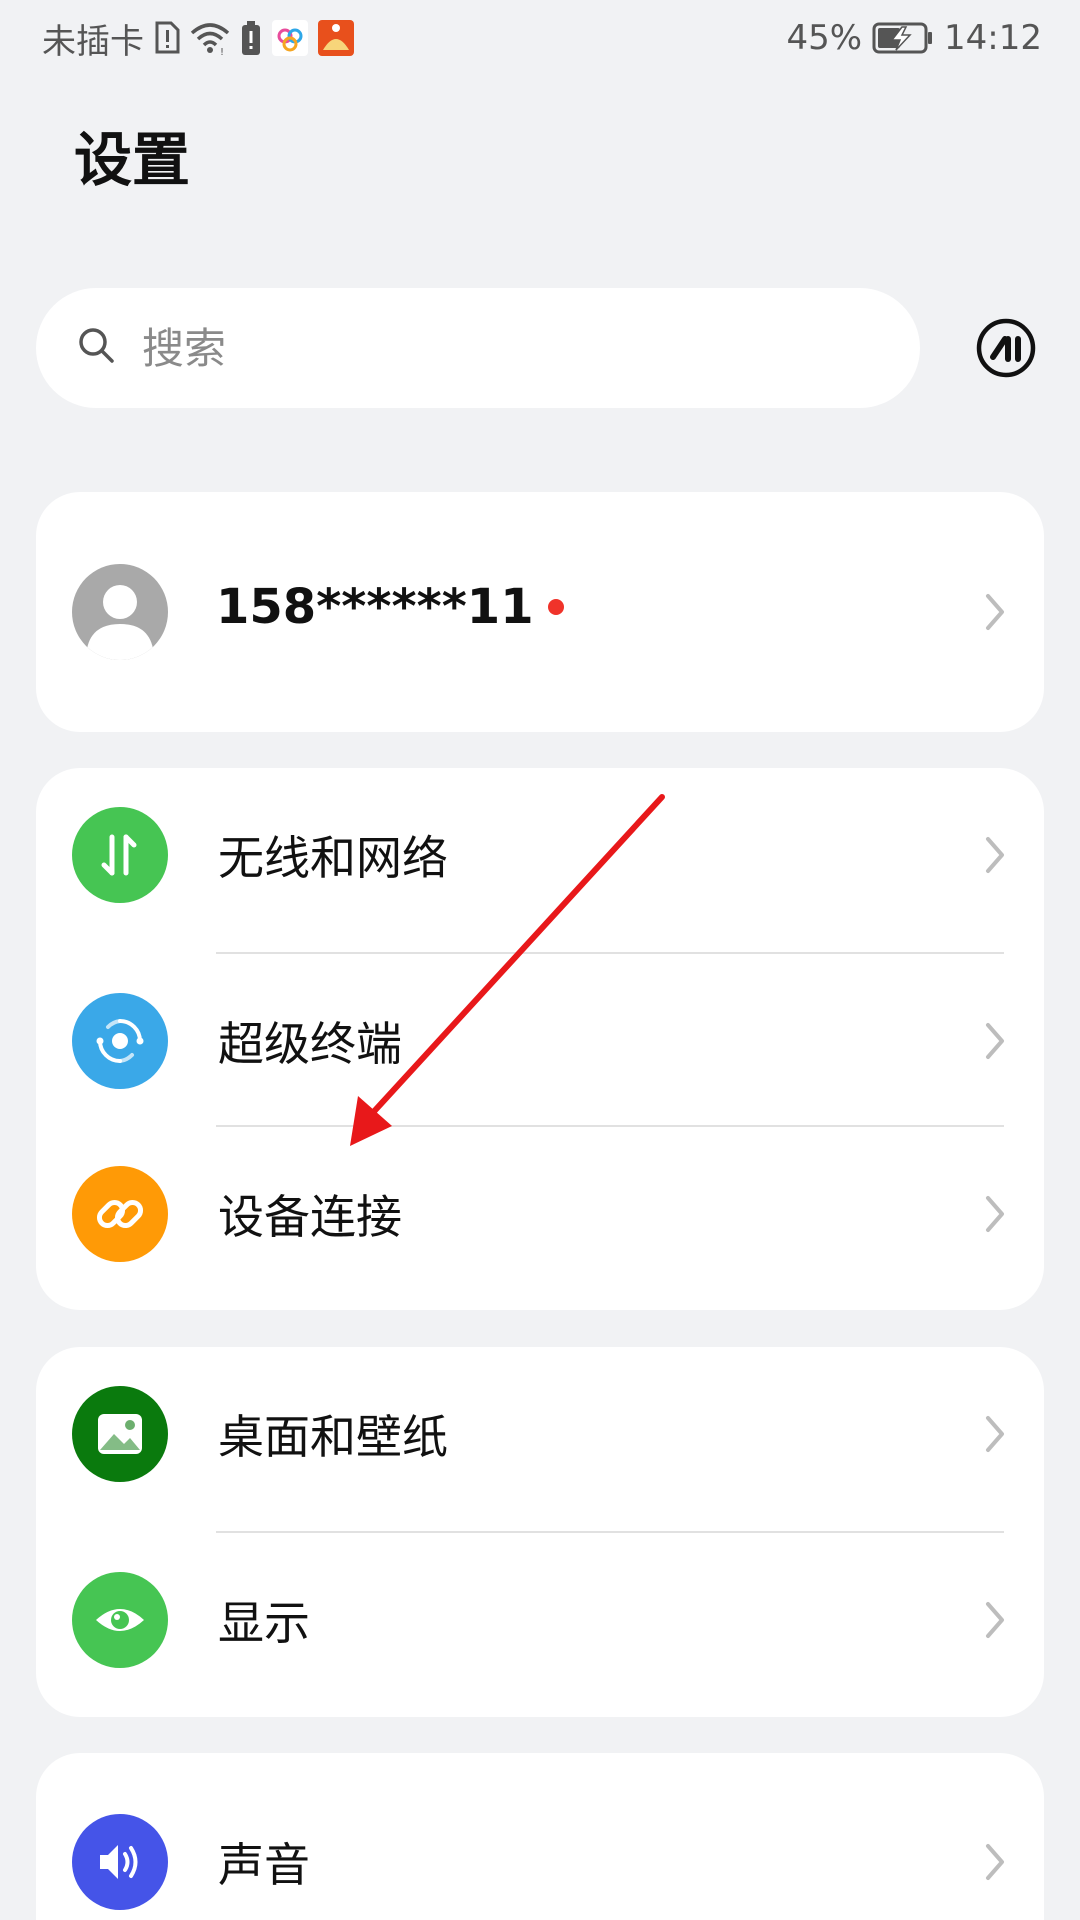  I want to click on link-icon, so click(120, 1213).